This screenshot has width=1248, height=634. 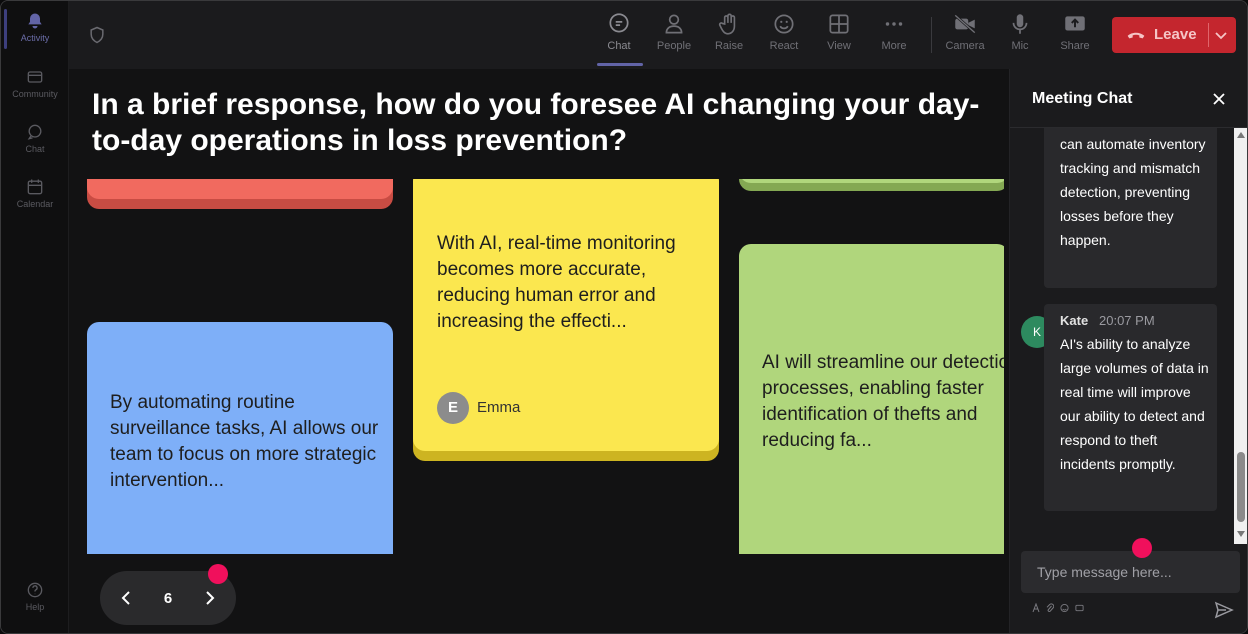 What do you see at coordinates (210, 598) in the screenshot?
I see `chevron-right-icon` at bounding box center [210, 598].